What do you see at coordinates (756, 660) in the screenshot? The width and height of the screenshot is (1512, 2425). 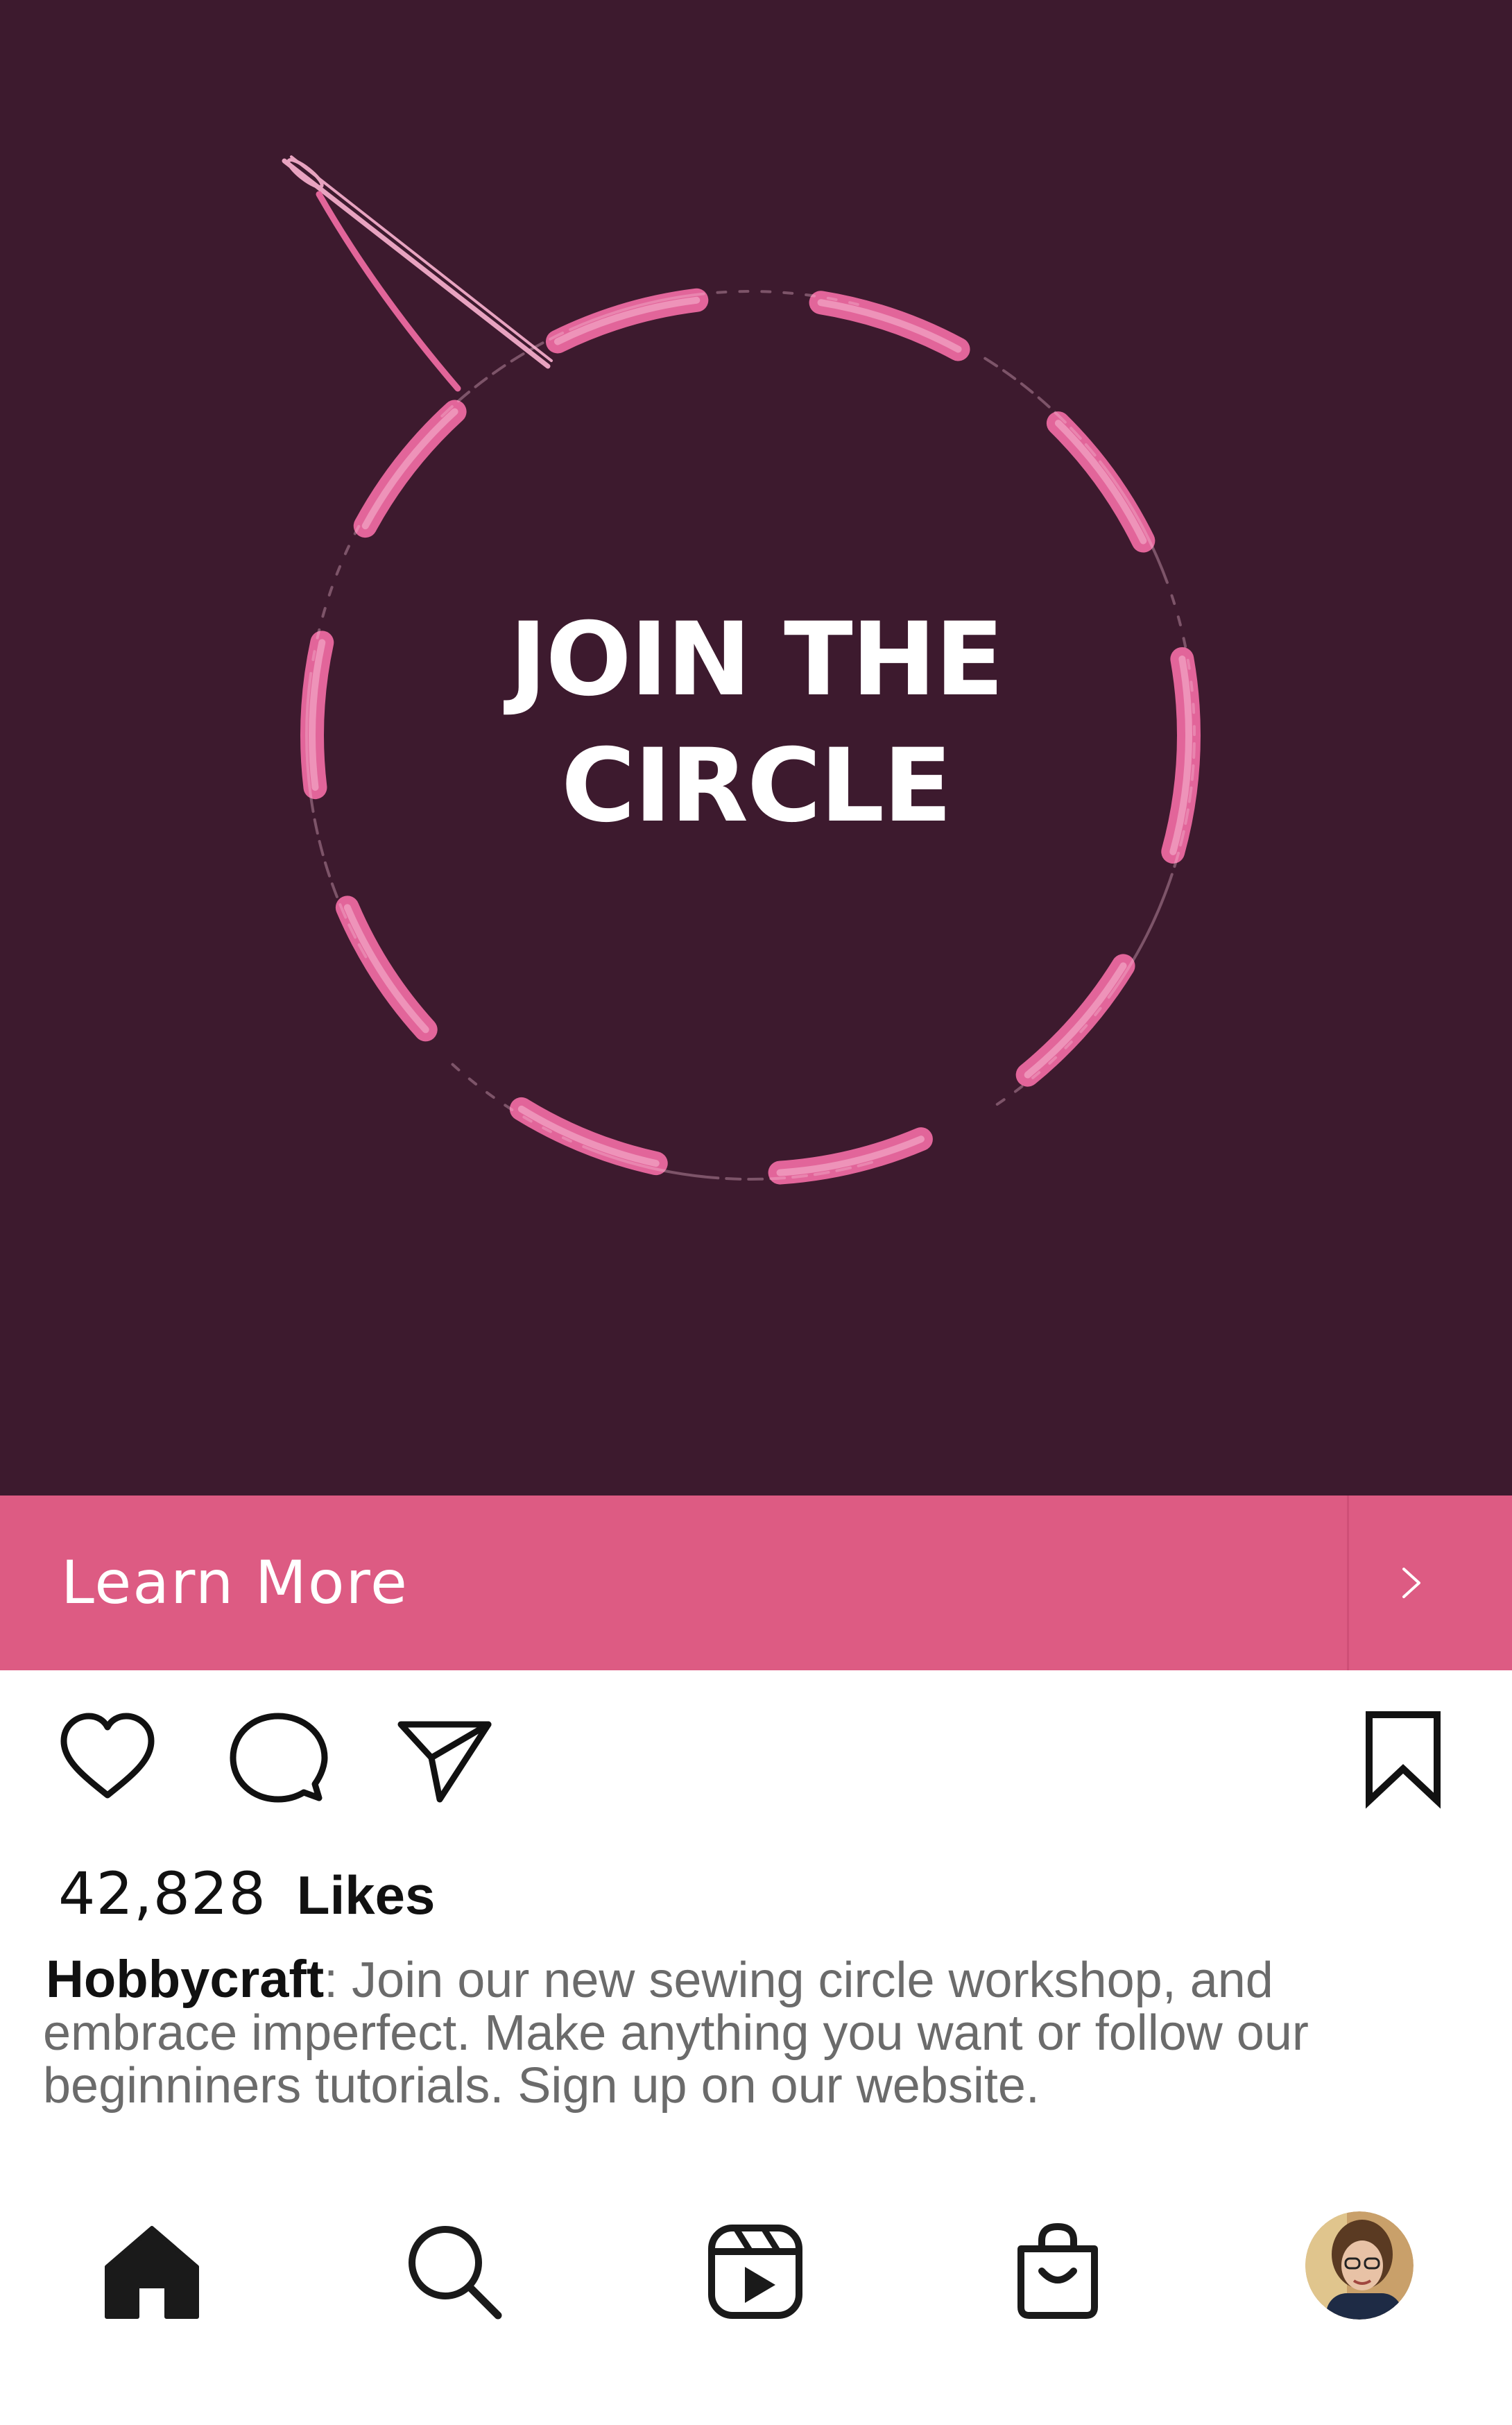 I see `headline-line-1: JOIN THE` at bounding box center [756, 660].